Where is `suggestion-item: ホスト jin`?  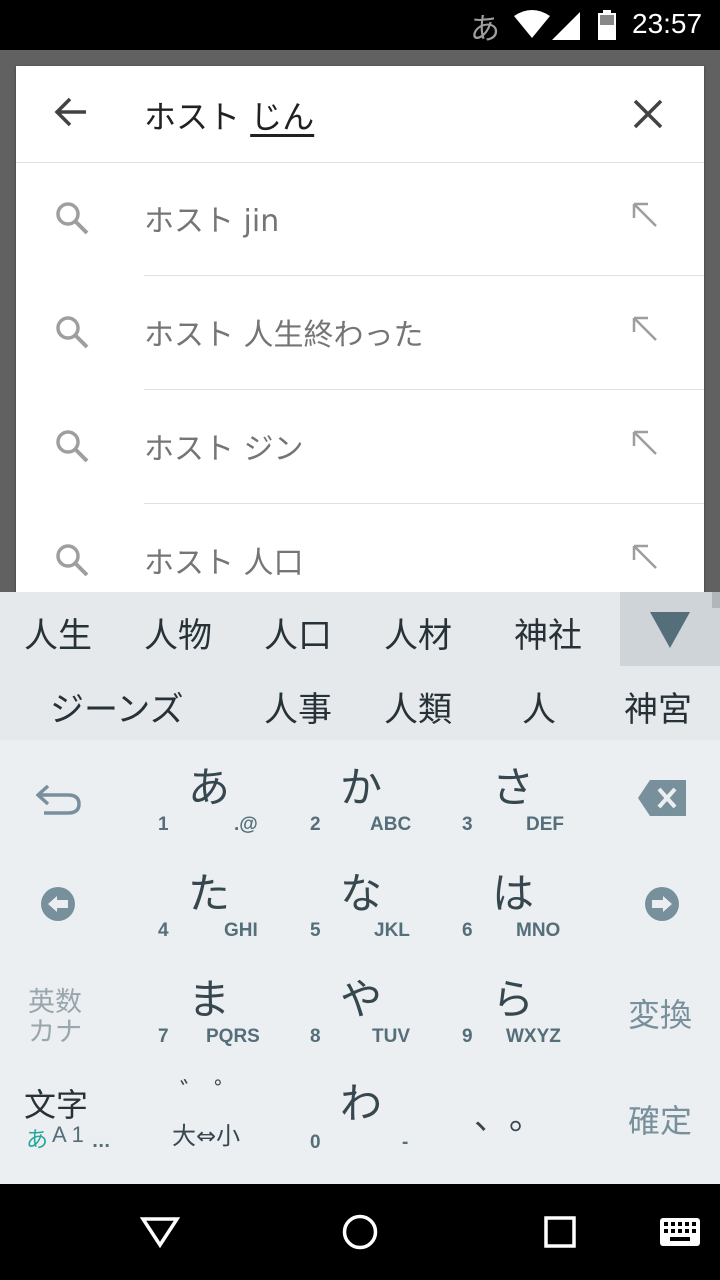 suggestion-item: ホスト jin is located at coordinates (360, 219).